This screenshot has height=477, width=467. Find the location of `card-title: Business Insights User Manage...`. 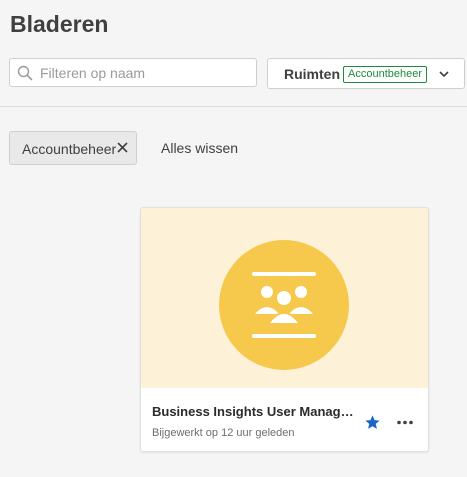

card-title: Business Insights User Manage... is located at coordinates (254, 411).